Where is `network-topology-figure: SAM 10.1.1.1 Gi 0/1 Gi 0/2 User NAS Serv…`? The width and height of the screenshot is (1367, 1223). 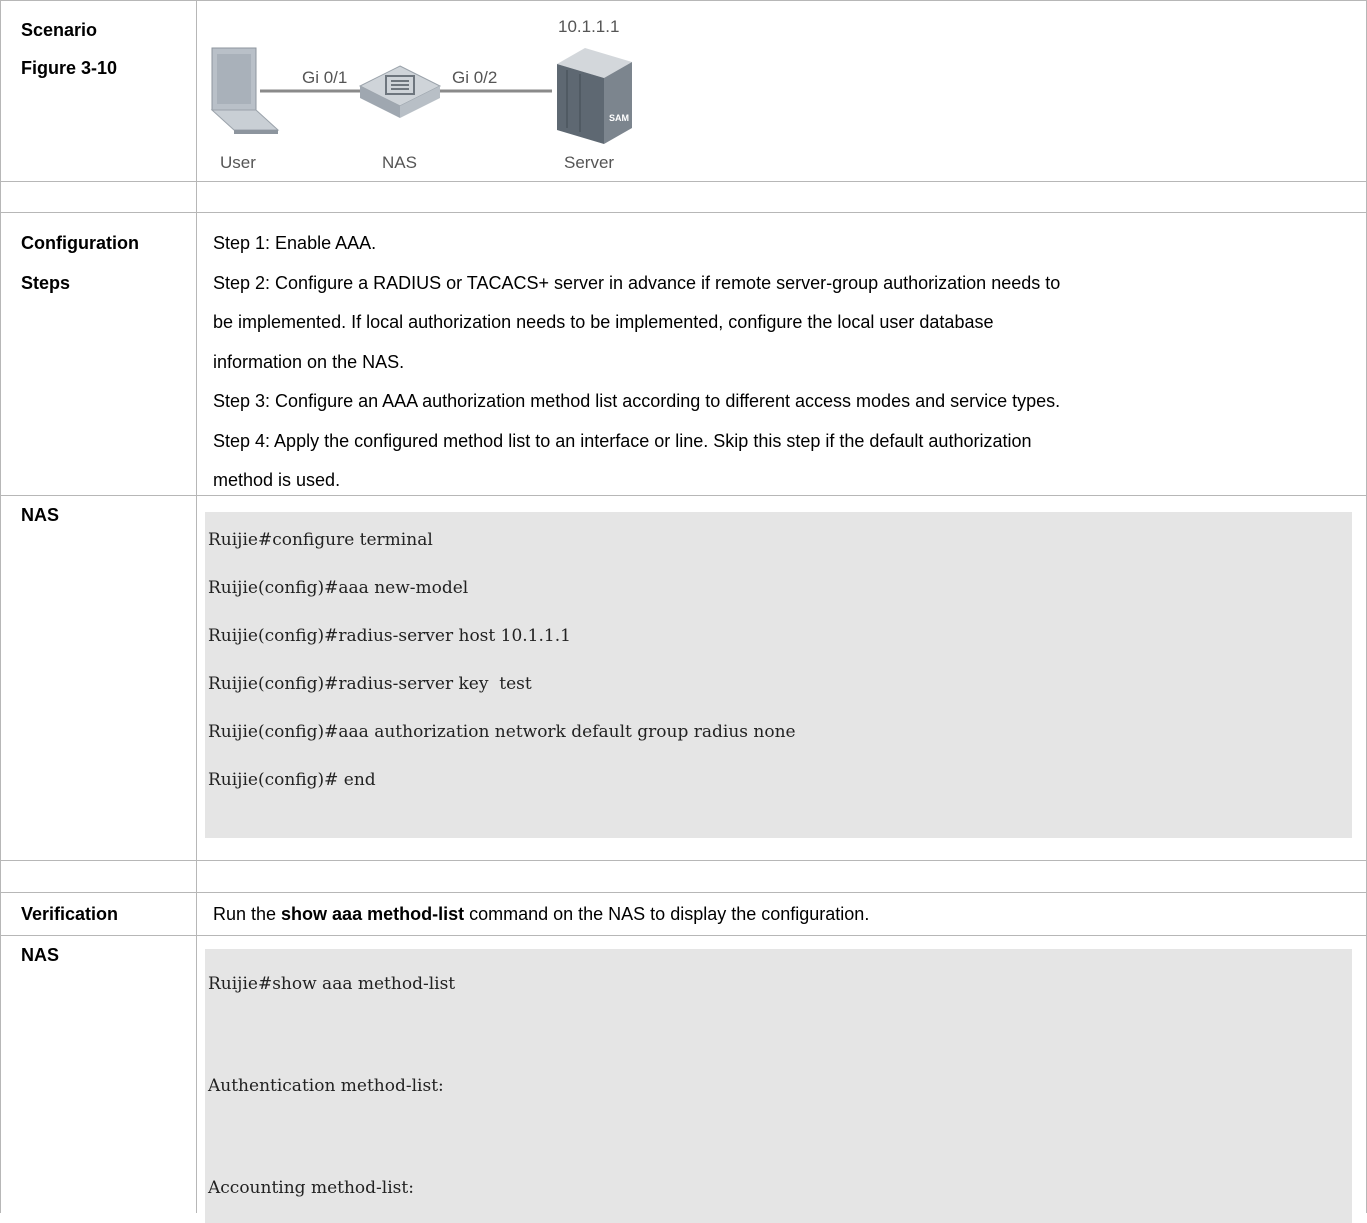
network-topology-figure: SAM 10.1.1.1 Gi 0/1 Gi 0/2 User NAS Serv… is located at coordinates (421, 94).